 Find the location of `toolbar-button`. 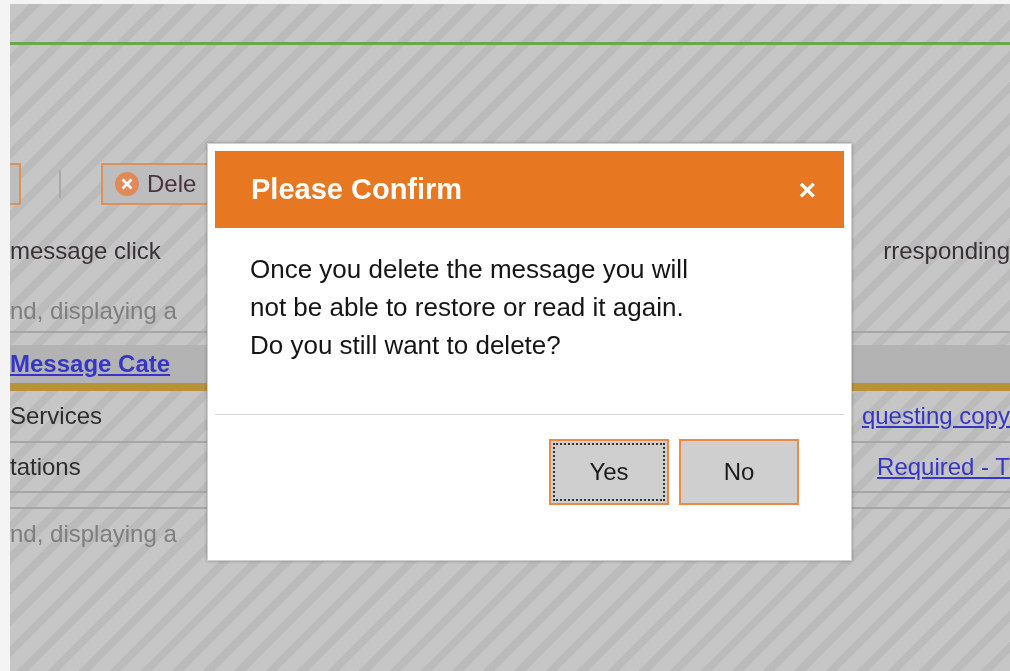

toolbar-button is located at coordinates (15, 184).